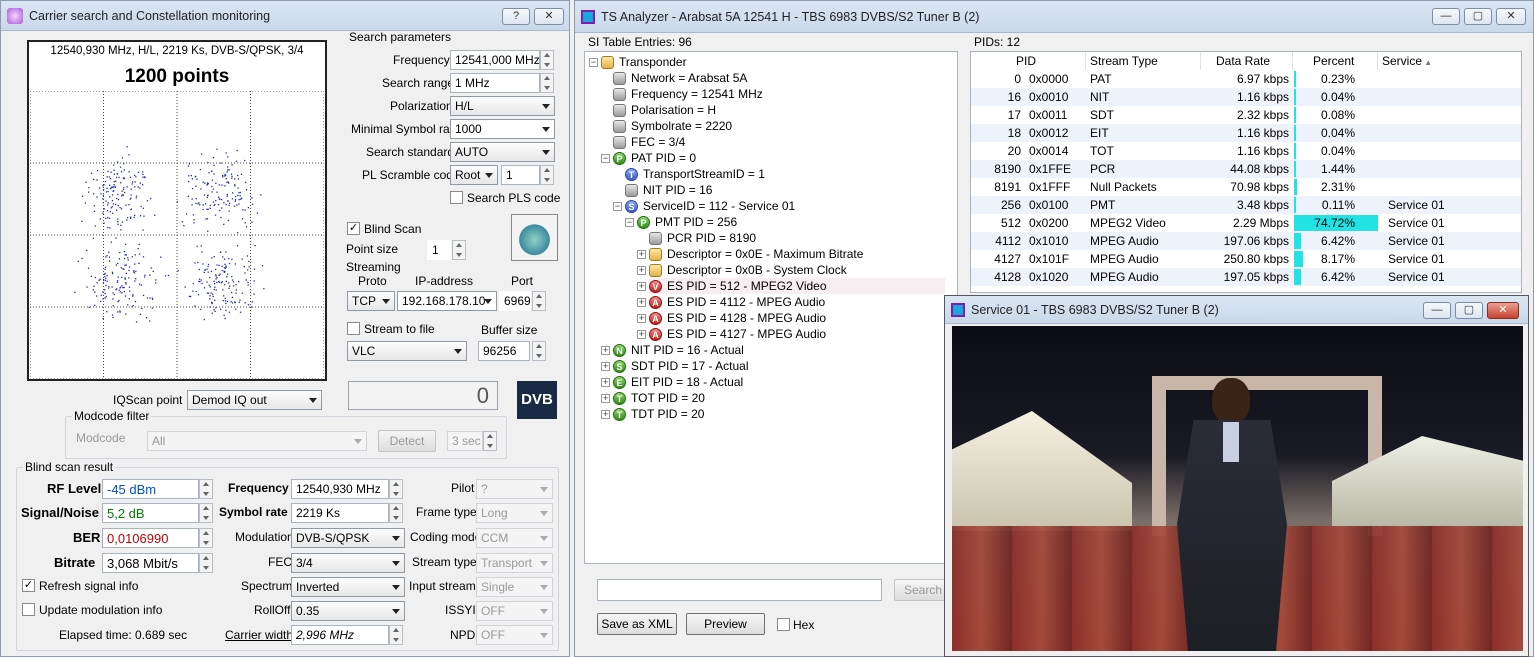 The height and width of the screenshot is (657, 1534). I want to click on pls-code-spinner, so click(547, 175).